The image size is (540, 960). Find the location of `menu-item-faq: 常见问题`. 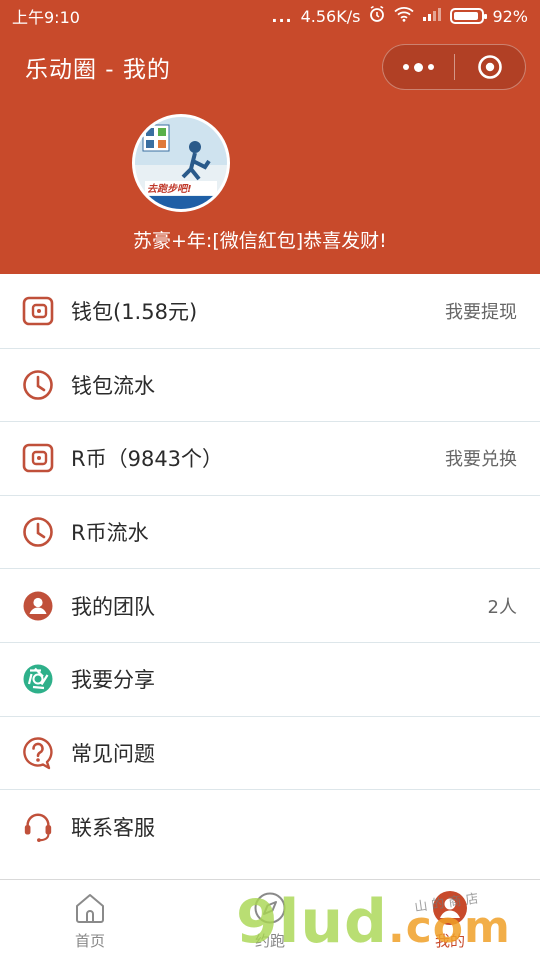

menu-item-faq: 常见问题 is located at coordinates (270, 754).